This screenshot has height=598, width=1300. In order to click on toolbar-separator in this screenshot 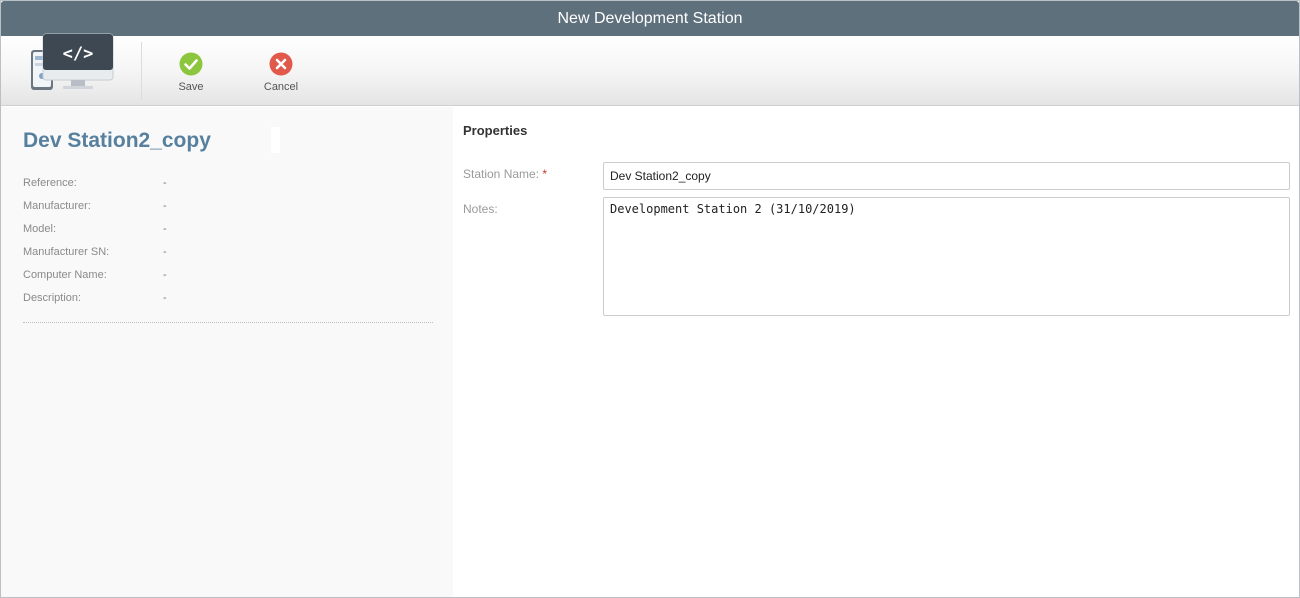, I will do `click(141, 71)`.